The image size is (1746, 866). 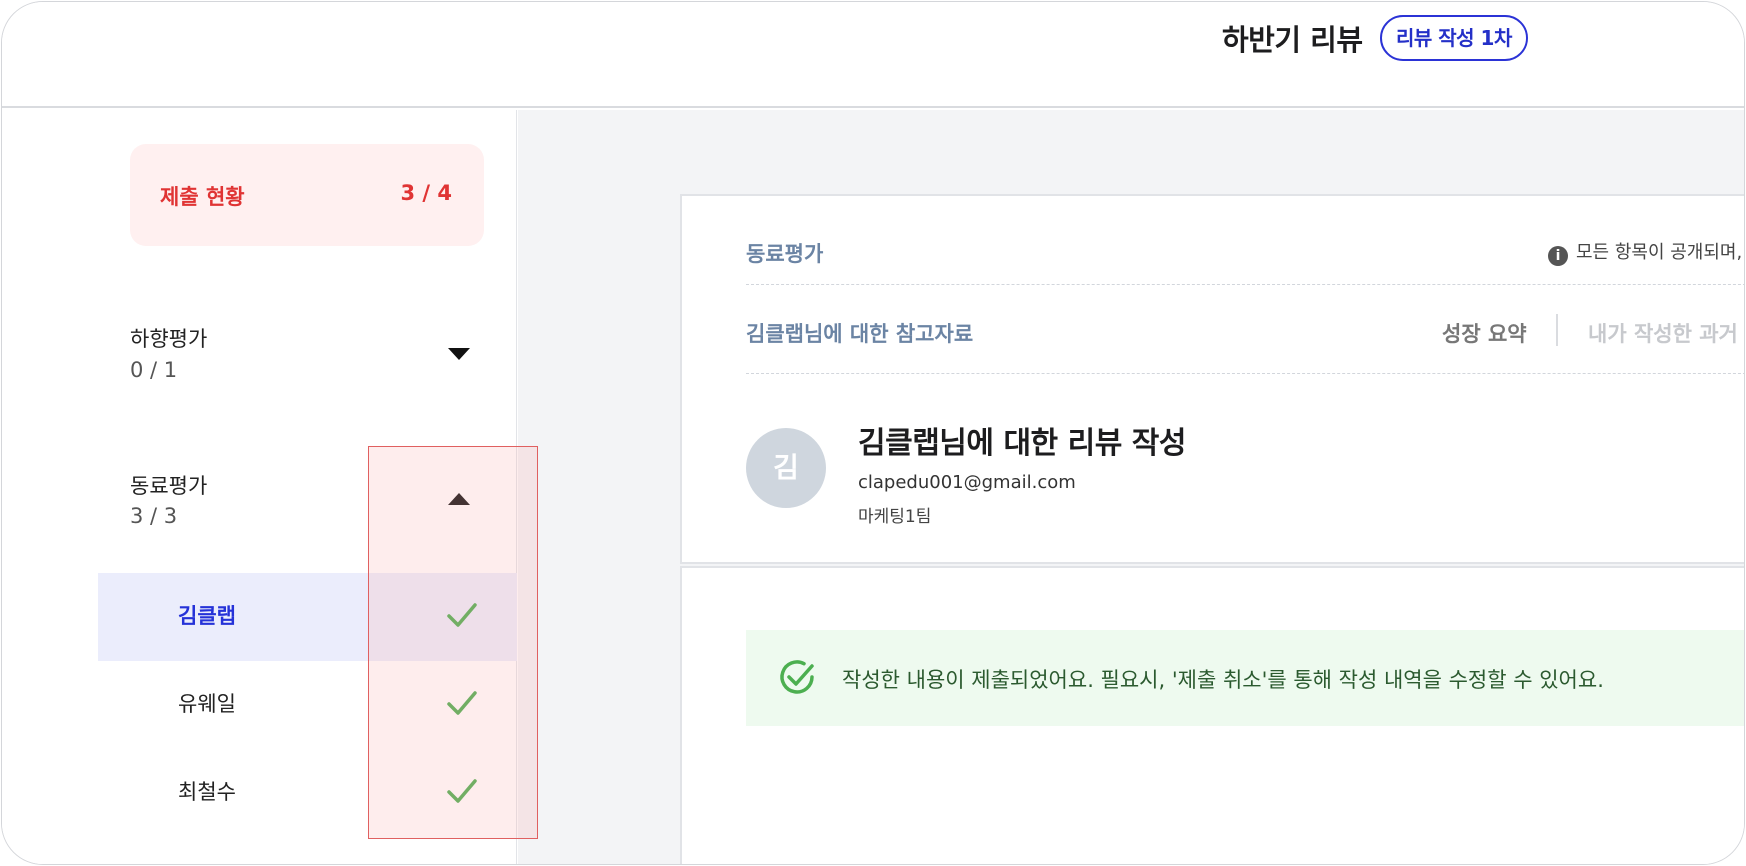 What do you see at coordinates (426, 193) in the screenshot?
I see `submission-status-count: 3 / 4` at bounding box center [426, 193].